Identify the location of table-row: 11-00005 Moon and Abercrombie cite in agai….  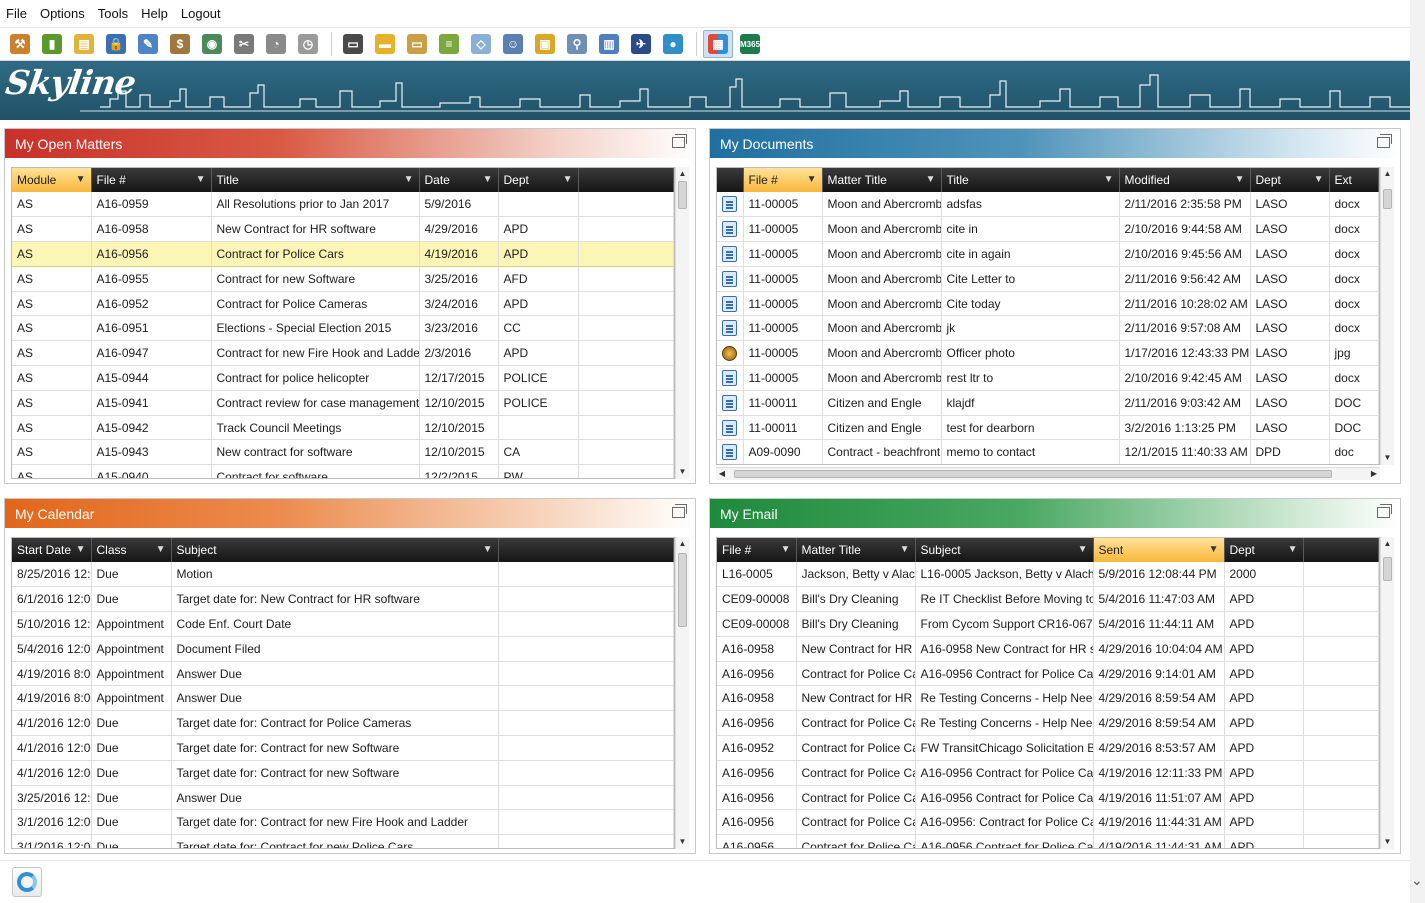
(1048, 254).